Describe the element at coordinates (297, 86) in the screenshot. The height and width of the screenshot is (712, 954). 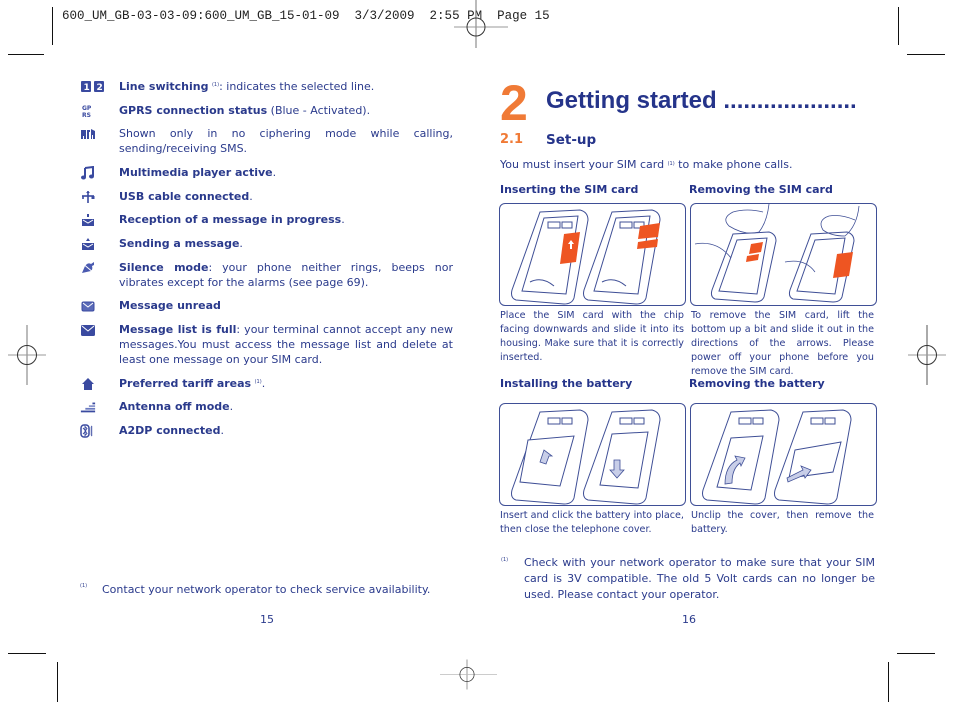
I see `item-description: : indicates the selected line.` at that location.